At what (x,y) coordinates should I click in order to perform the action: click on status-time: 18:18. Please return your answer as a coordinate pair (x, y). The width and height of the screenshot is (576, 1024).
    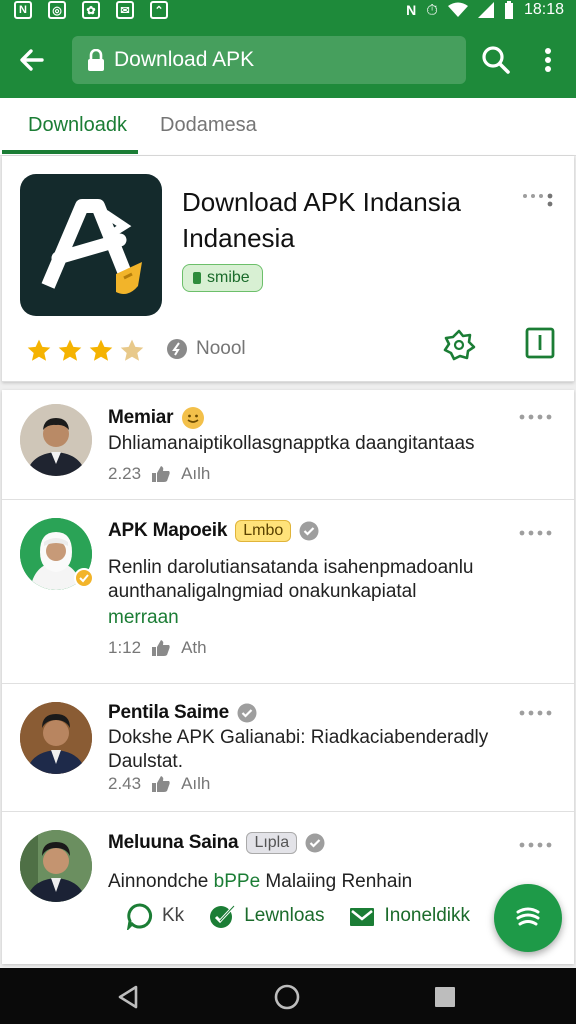
    Looking at the image, I should click on (543, 9).